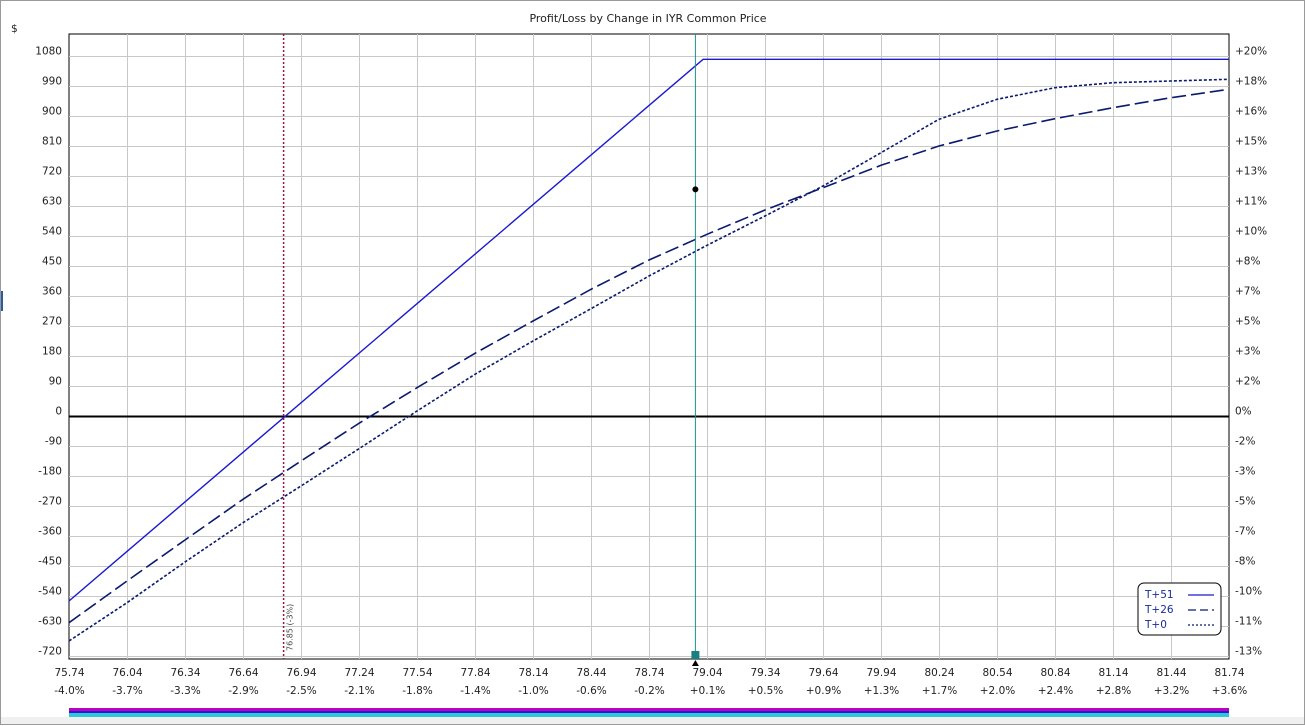 The height and width of the screenshot is (726, 1305). Describe the element at coordinates (1247, 292) in the screenshot. I see `y-pct-label: +7%` at that location.